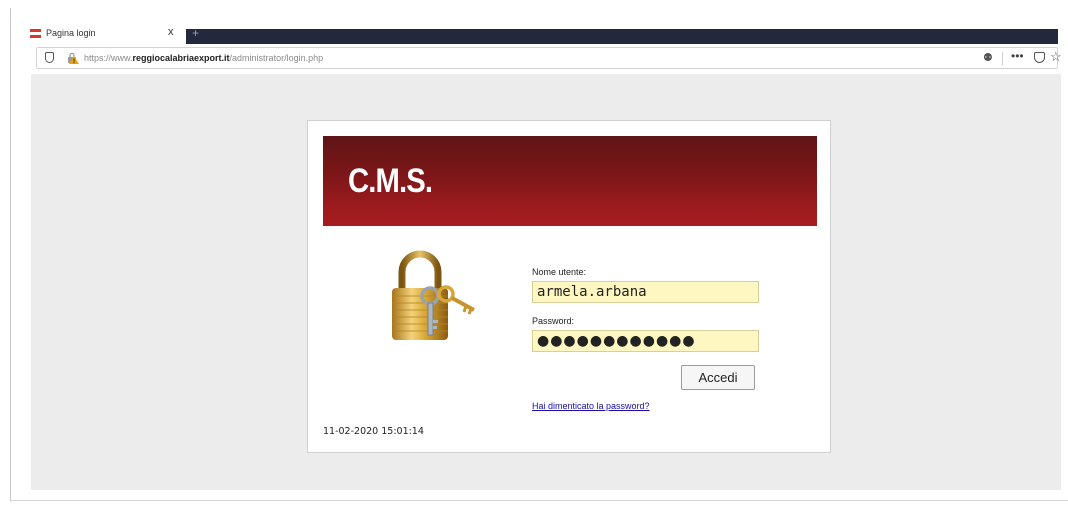  Describe the element at coordinates (539, 500) in the screenshot. I see `window-bottom-border` at that location.